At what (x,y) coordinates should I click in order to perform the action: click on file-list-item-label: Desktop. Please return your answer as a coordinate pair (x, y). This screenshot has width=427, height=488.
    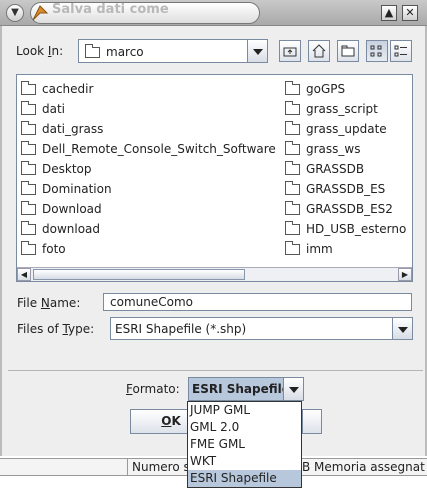
    Looking at the image, I should click on (67, 169).